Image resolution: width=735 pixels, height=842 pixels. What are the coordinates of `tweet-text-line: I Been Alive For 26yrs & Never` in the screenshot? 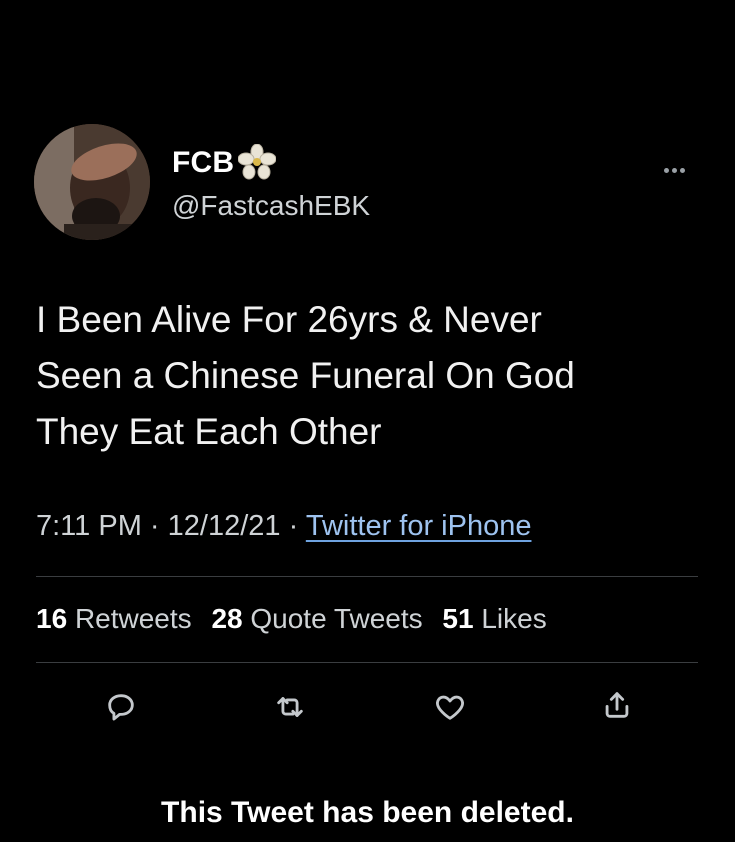 It's located at (289, 319).